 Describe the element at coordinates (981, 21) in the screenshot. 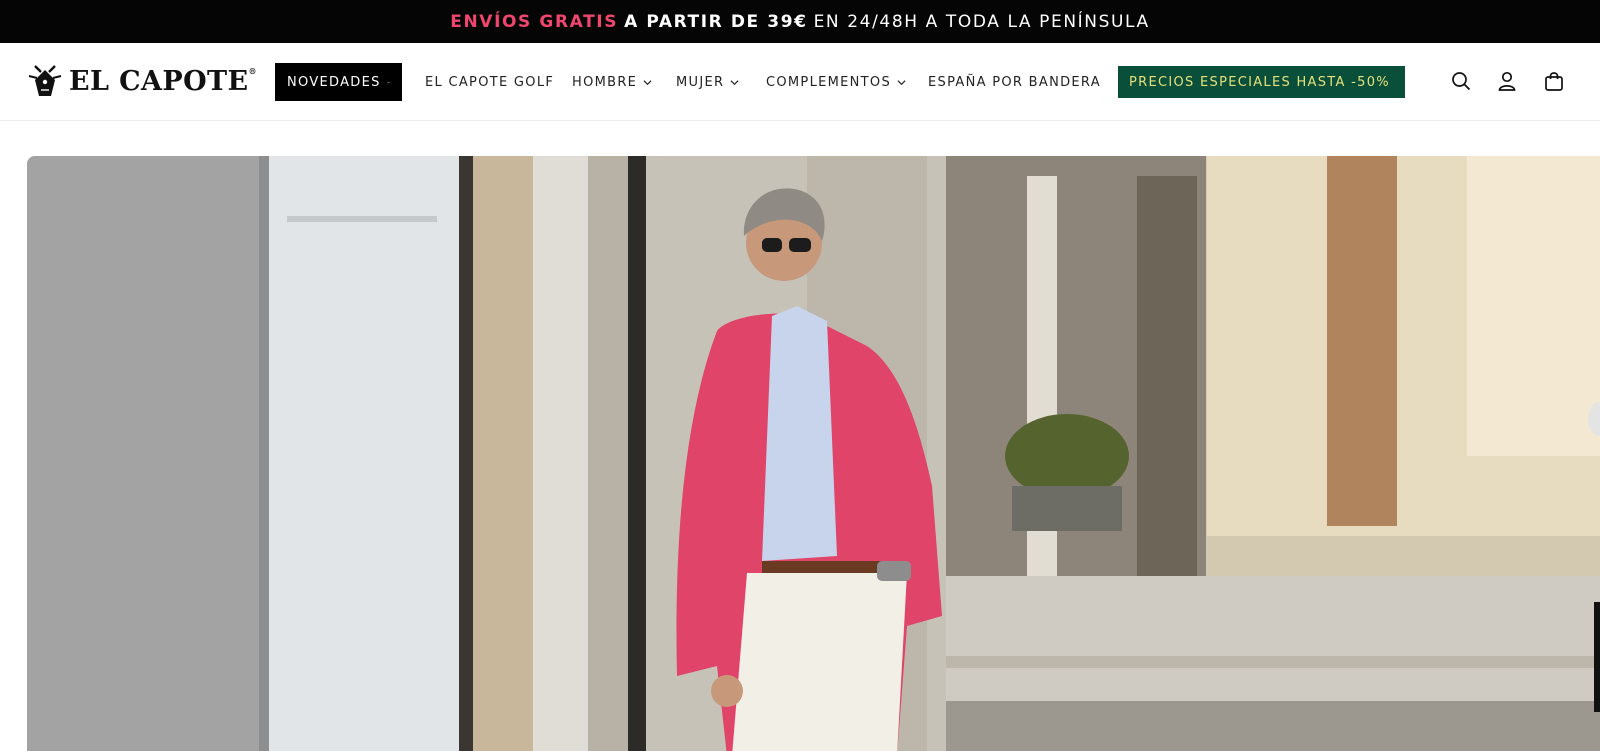

I see `announcement-text: EN 24/48H A TODA LA PENÍNSULA` at that location.